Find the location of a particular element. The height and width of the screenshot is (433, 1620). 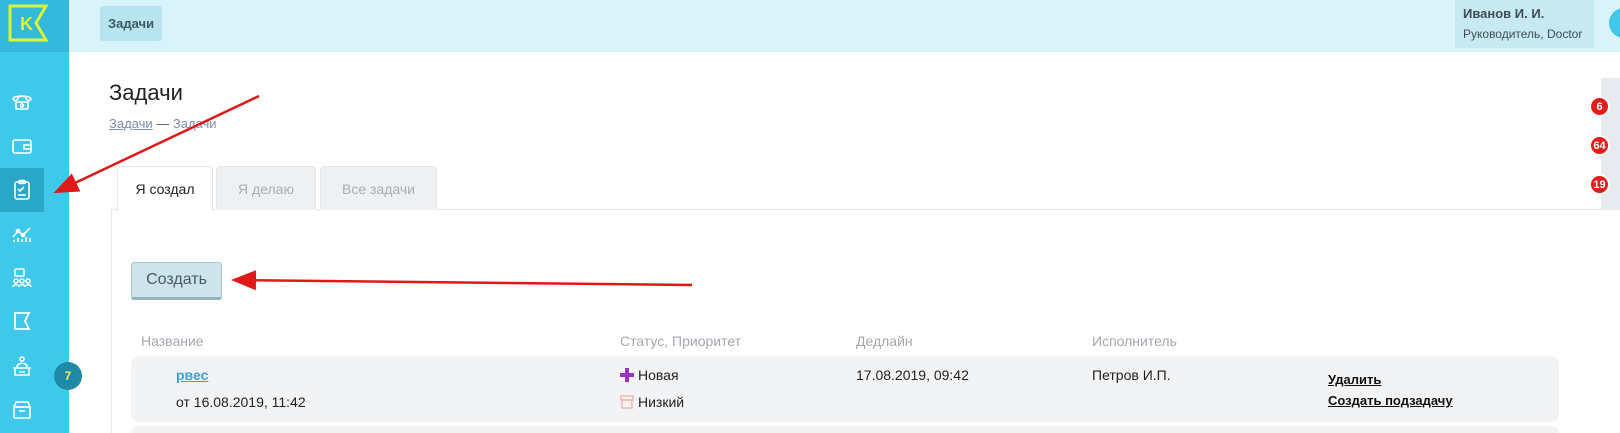

team-icon is located at coordinates (22, 278).